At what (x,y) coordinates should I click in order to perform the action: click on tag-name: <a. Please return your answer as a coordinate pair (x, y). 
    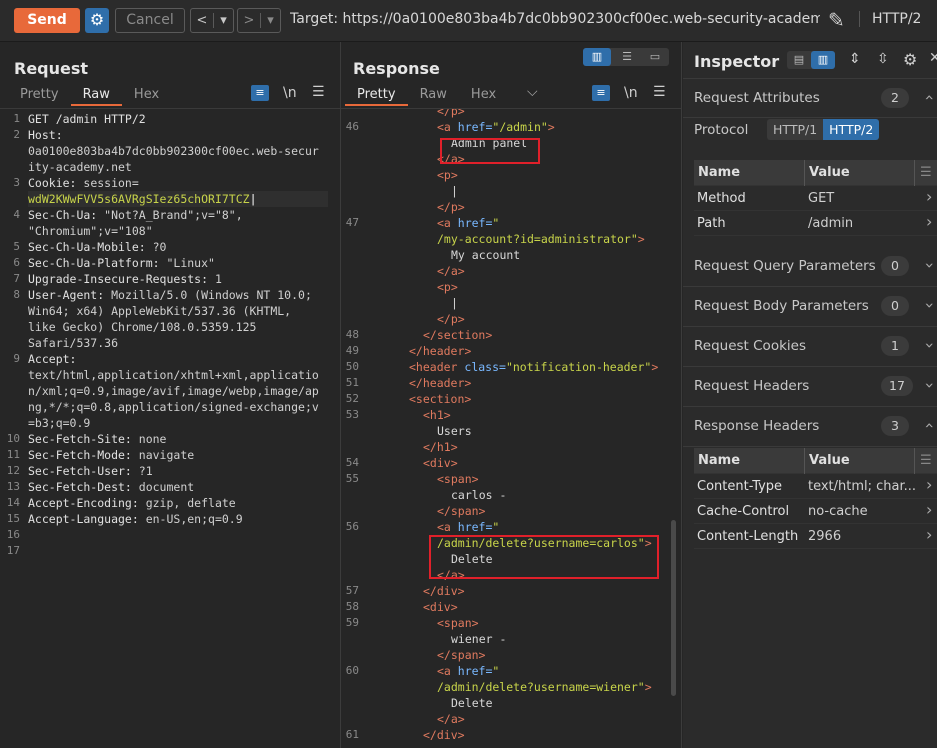
    Looking at the image, I should click on (444, 127).